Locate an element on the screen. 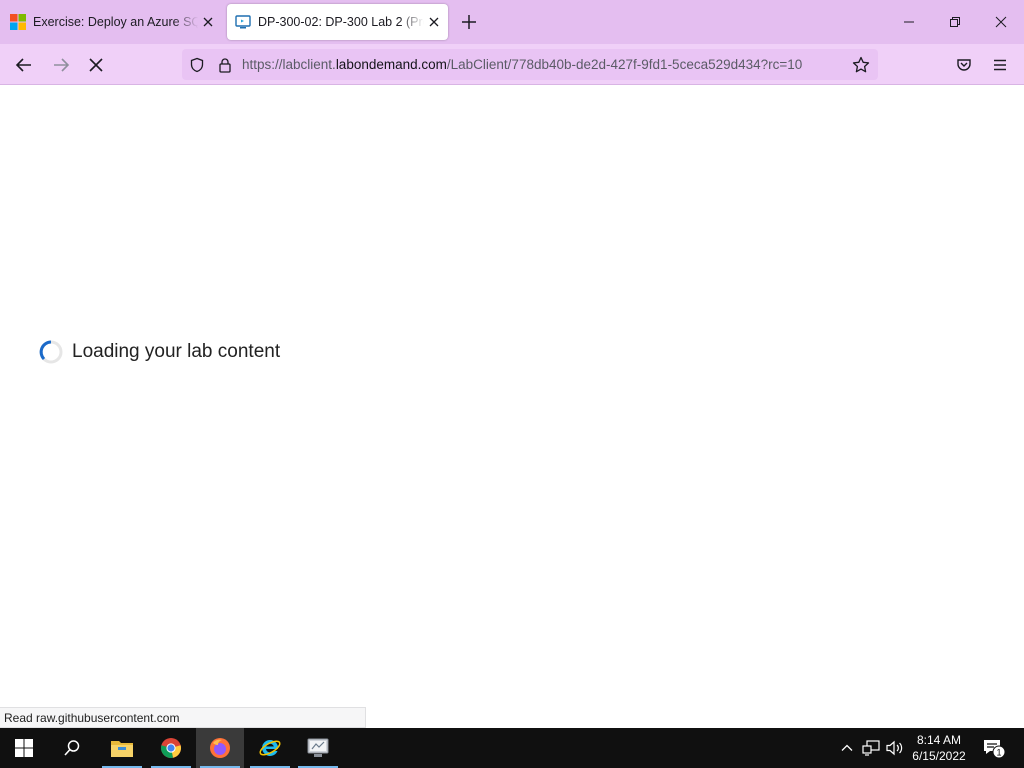  file-explorer-icon is located at coordinates (122, 749).